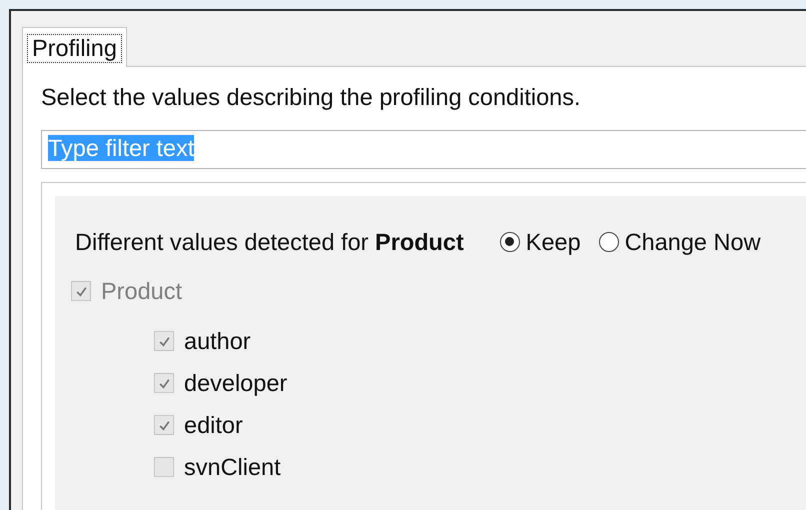  I want to click on value-checkbox: editor, so click(198, 425).